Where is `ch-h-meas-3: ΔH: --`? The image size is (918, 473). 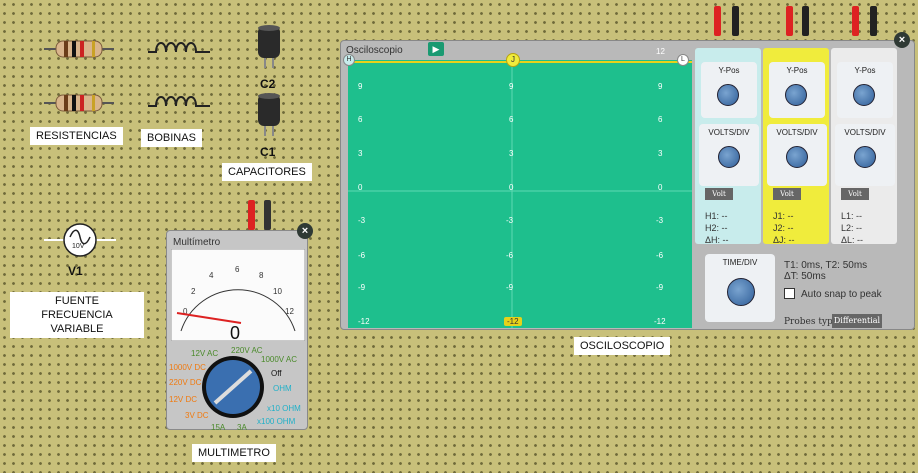 ch-h-meas-3: ΔH: -- is located at coordinates (717, 240).